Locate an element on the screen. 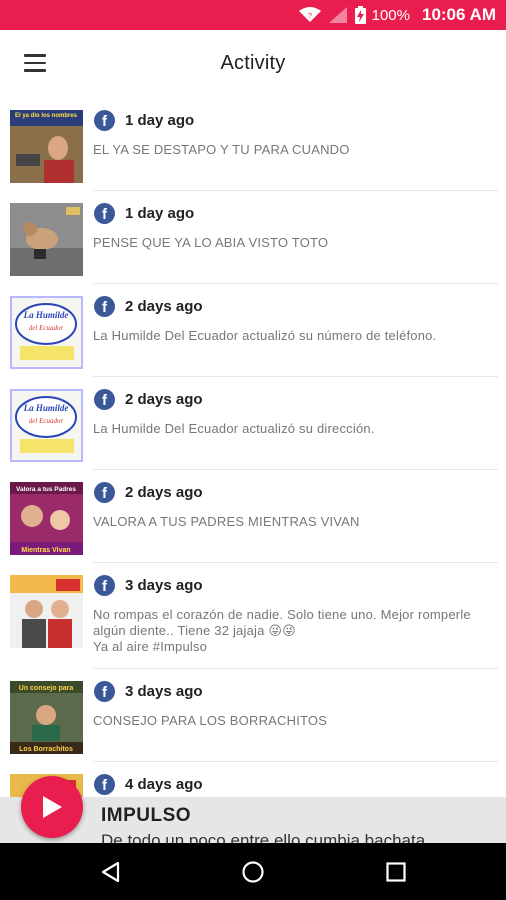 This screenshot has width=506, height=900. thumb-caption: Valora a tus Padres is located at coordinates (46, 489).